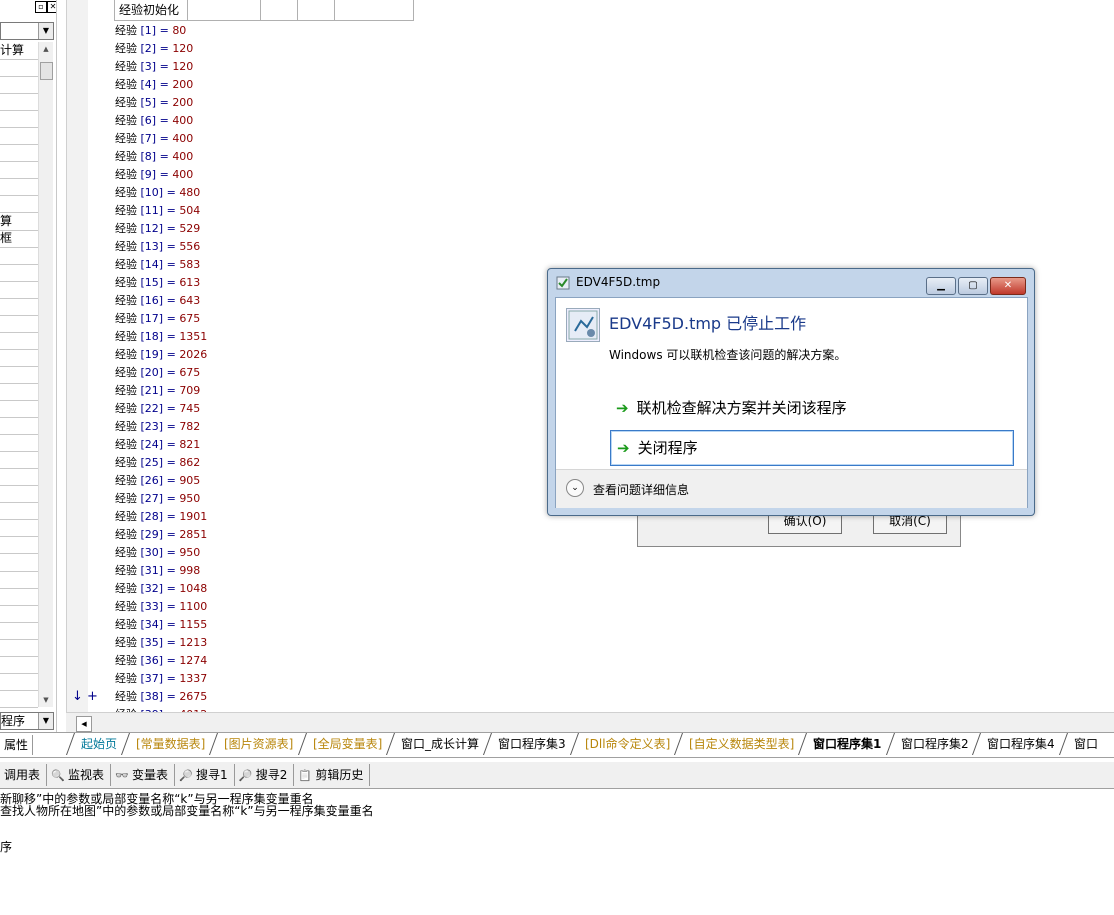 Image resolution: width=1114 pixels, height=915 pixels. What do you see at coordinates (45, 374) in the screenshot?
I see `property-scrollbar: ▲ ▼` at bounding box center [45, 374].